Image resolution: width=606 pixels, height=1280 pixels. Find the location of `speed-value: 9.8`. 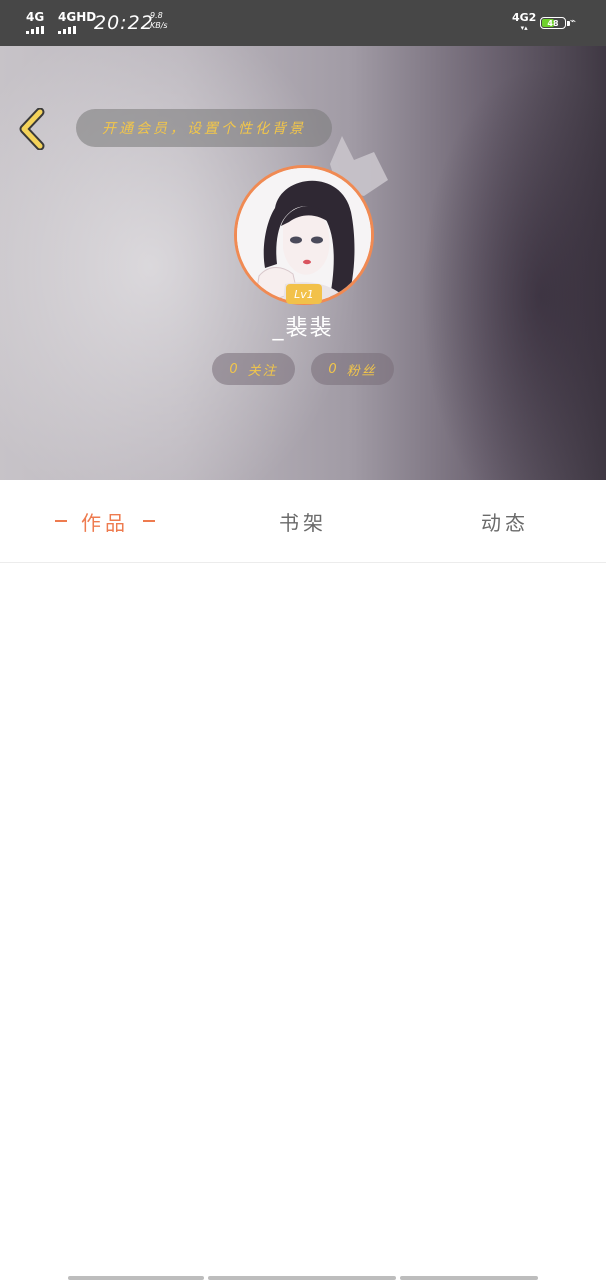

speed-value: 9.8 is located at coordinates (156, 15).